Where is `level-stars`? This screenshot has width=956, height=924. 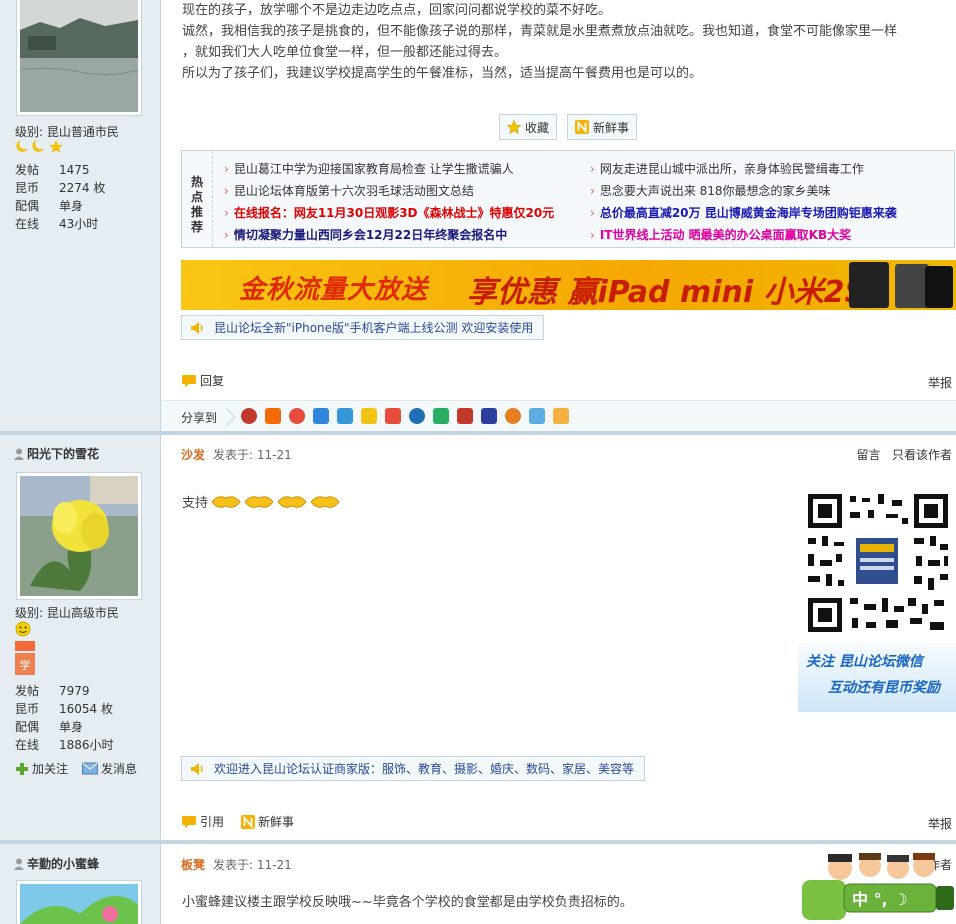
level-stars is located at coordinates (39, 146).